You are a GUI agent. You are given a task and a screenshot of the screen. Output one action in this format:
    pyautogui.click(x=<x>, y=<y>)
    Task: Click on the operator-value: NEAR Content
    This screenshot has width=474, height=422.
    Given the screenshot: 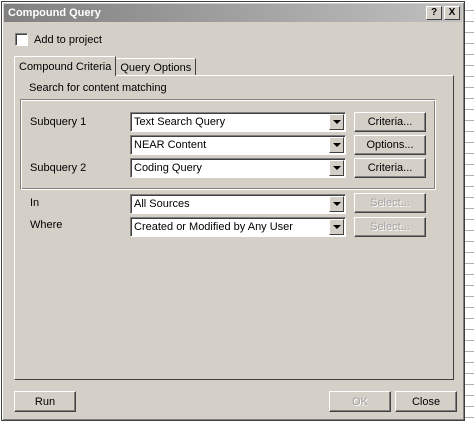 What is the action you would take?
    pyautogui.click(x=170, y=145)
    